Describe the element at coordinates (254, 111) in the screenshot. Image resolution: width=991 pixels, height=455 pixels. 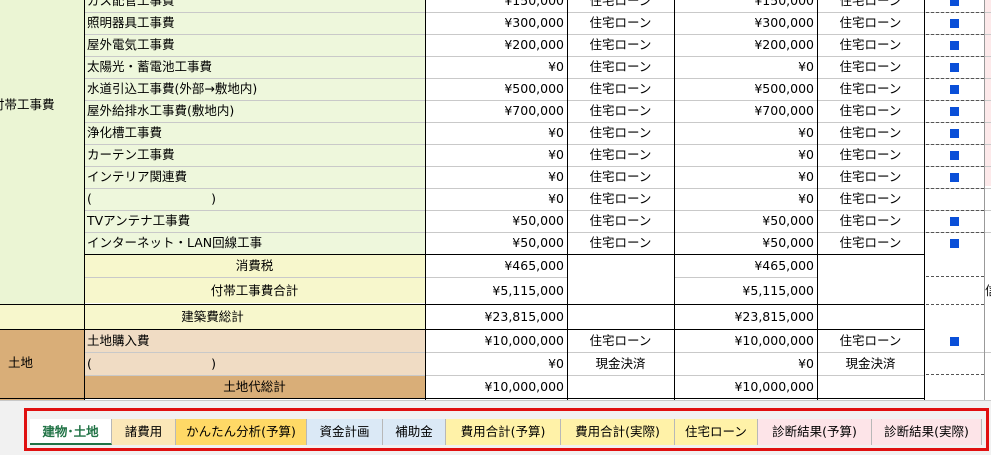
I see `item-name: 屋外給排水工事費(敷地内)` at that location.